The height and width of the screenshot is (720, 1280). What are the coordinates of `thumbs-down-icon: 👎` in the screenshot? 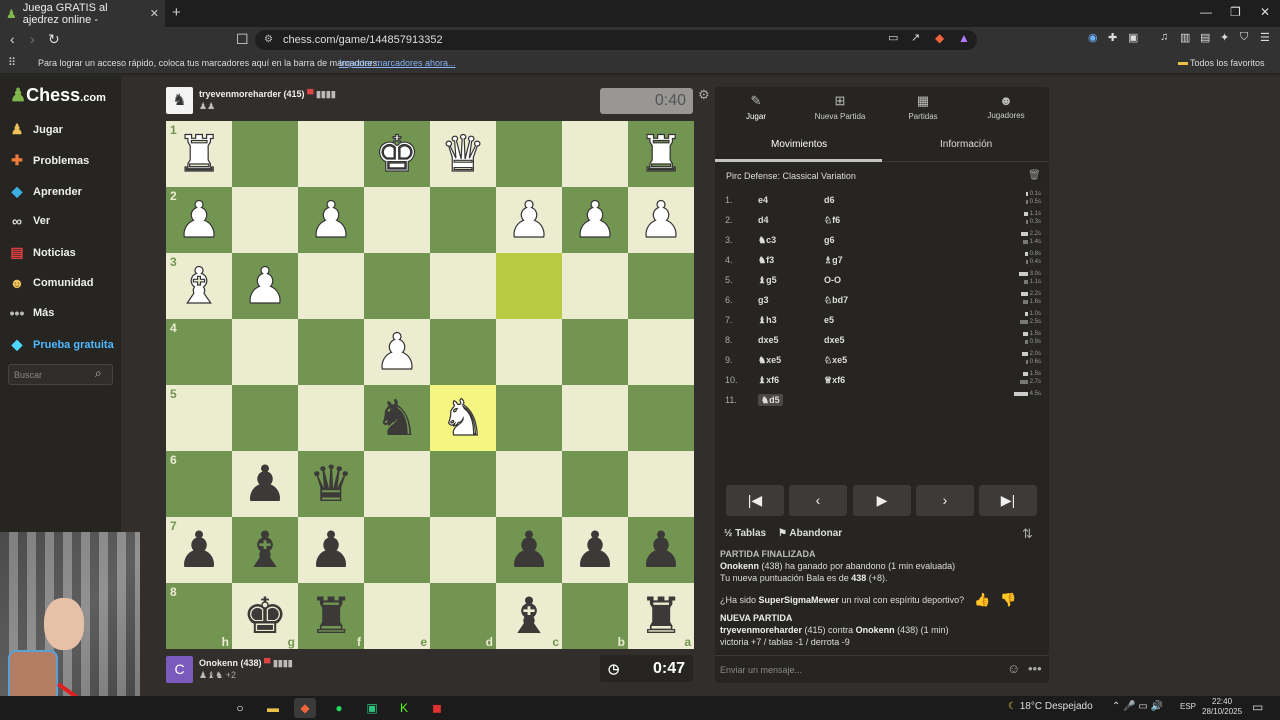 It's located at (1008, 599).